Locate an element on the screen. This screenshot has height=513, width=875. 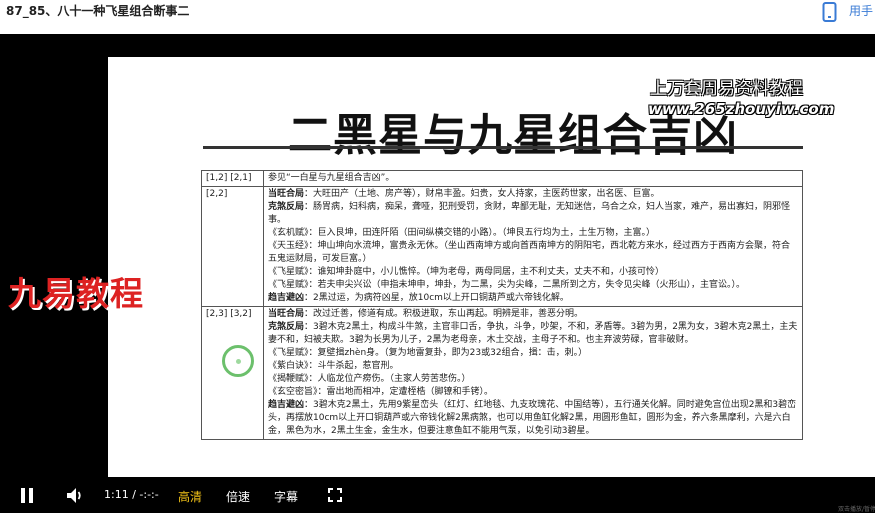
player-controls is located at coordinates (437, 496).